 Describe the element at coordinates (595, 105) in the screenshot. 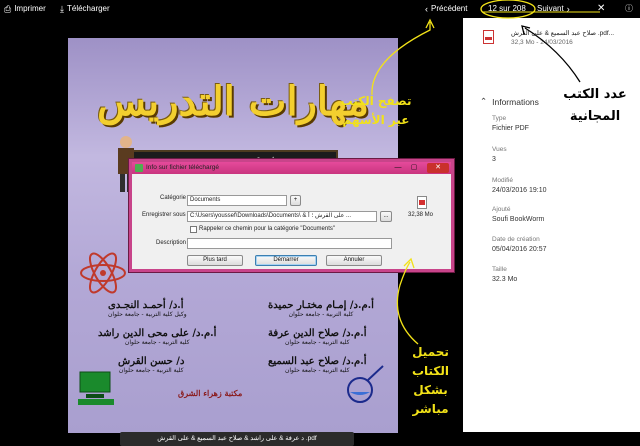

I see `annotation-free-books-count: عدد الكتب المجانية` at that location.